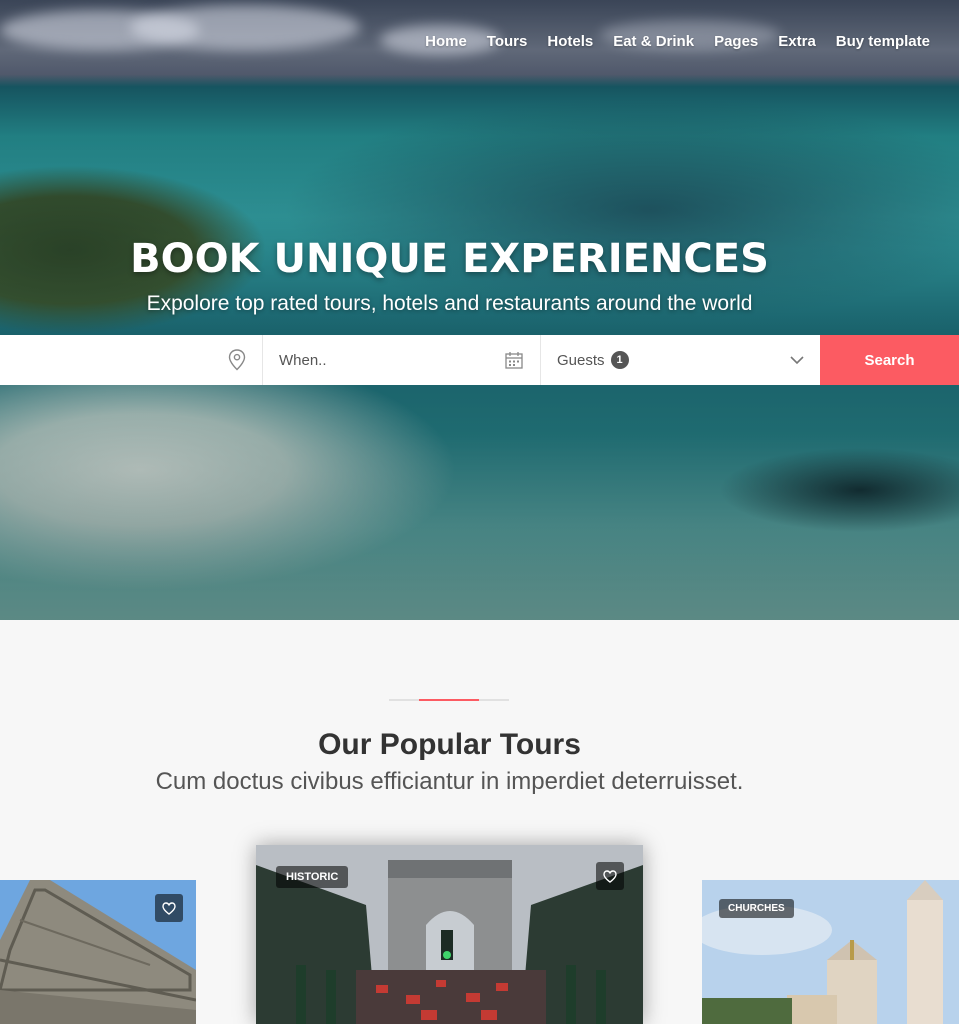 This screenshot has width=959, height=1024. What do you see at coordinates (680, 360) in the screenshot?
I see `guests-dropdown: Guests 1` at bounding box center [680, 360].